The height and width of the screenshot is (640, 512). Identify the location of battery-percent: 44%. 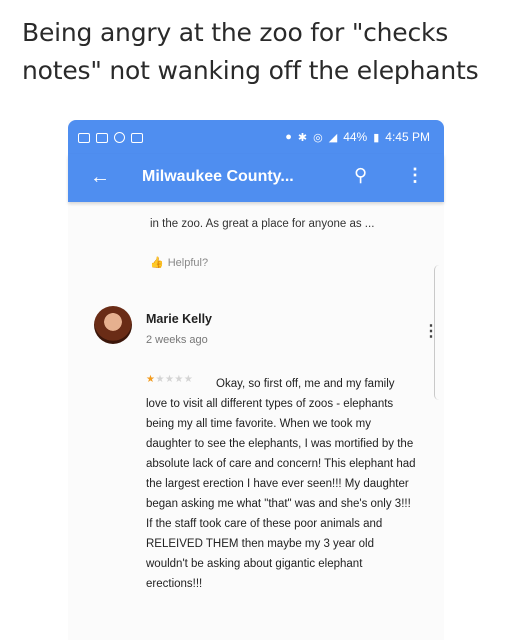
(355, 137).